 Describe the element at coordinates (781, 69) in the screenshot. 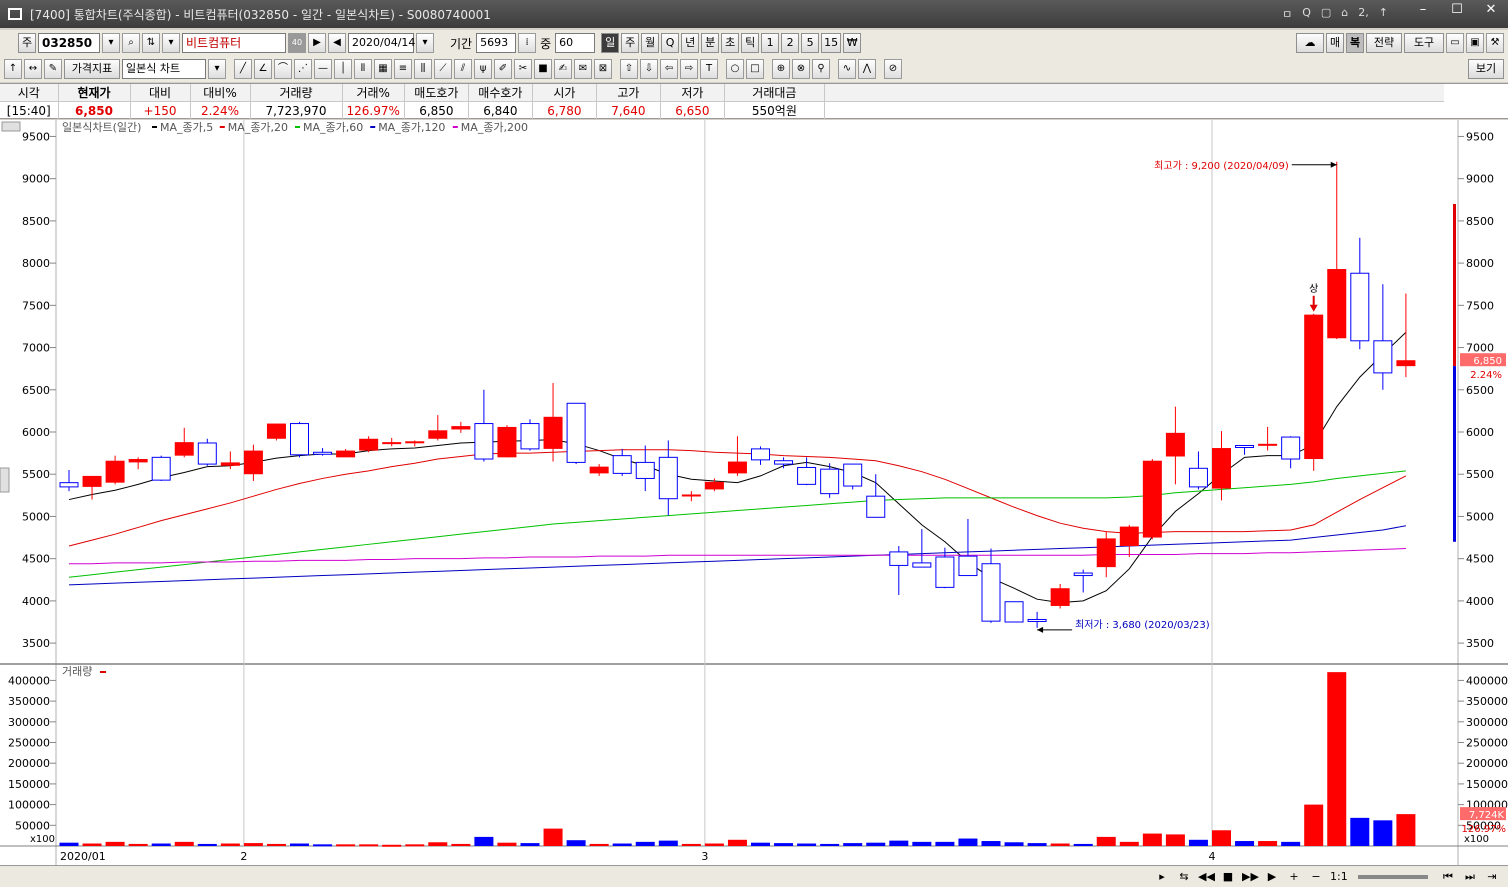

I see `zoom-in-icon: ⊕` at that location.